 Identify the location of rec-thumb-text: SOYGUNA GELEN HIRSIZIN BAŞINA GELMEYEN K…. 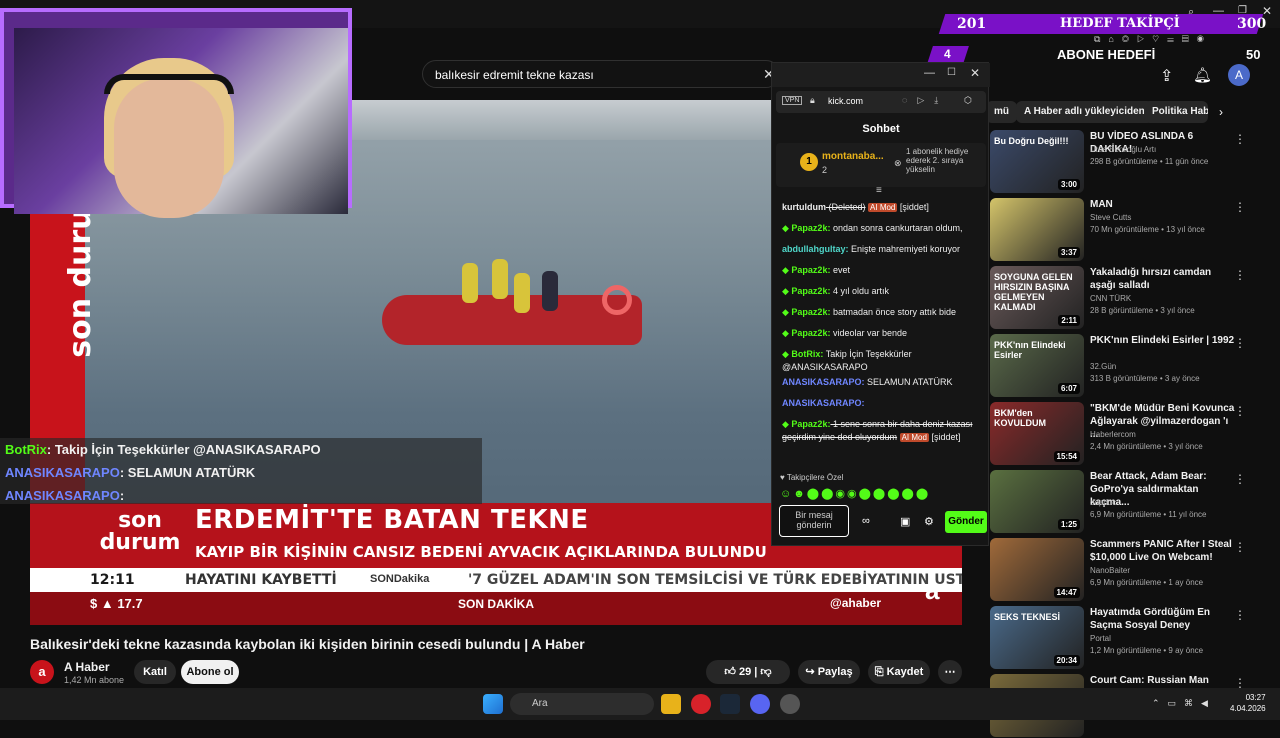
(1033, 292).